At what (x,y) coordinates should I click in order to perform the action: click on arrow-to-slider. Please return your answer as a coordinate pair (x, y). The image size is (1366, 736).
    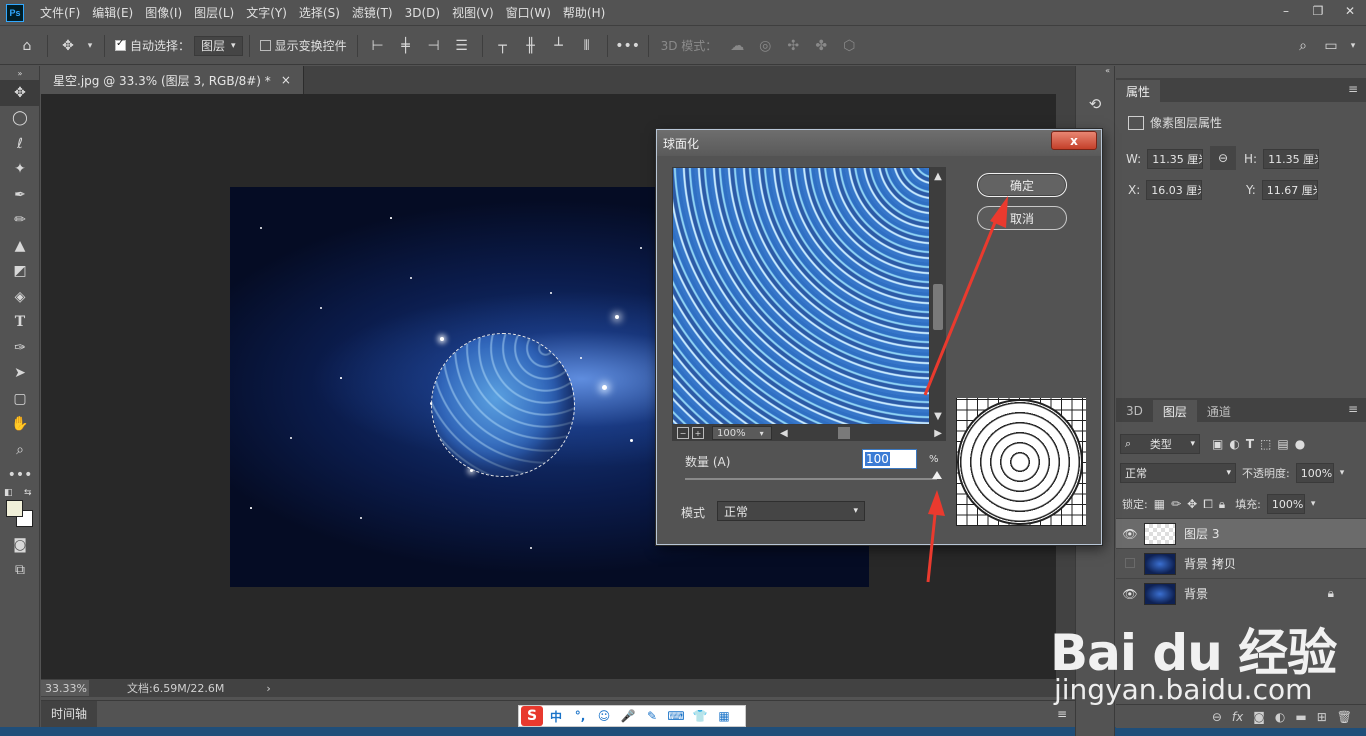
    Looking at the image, I should click on (935, 536).